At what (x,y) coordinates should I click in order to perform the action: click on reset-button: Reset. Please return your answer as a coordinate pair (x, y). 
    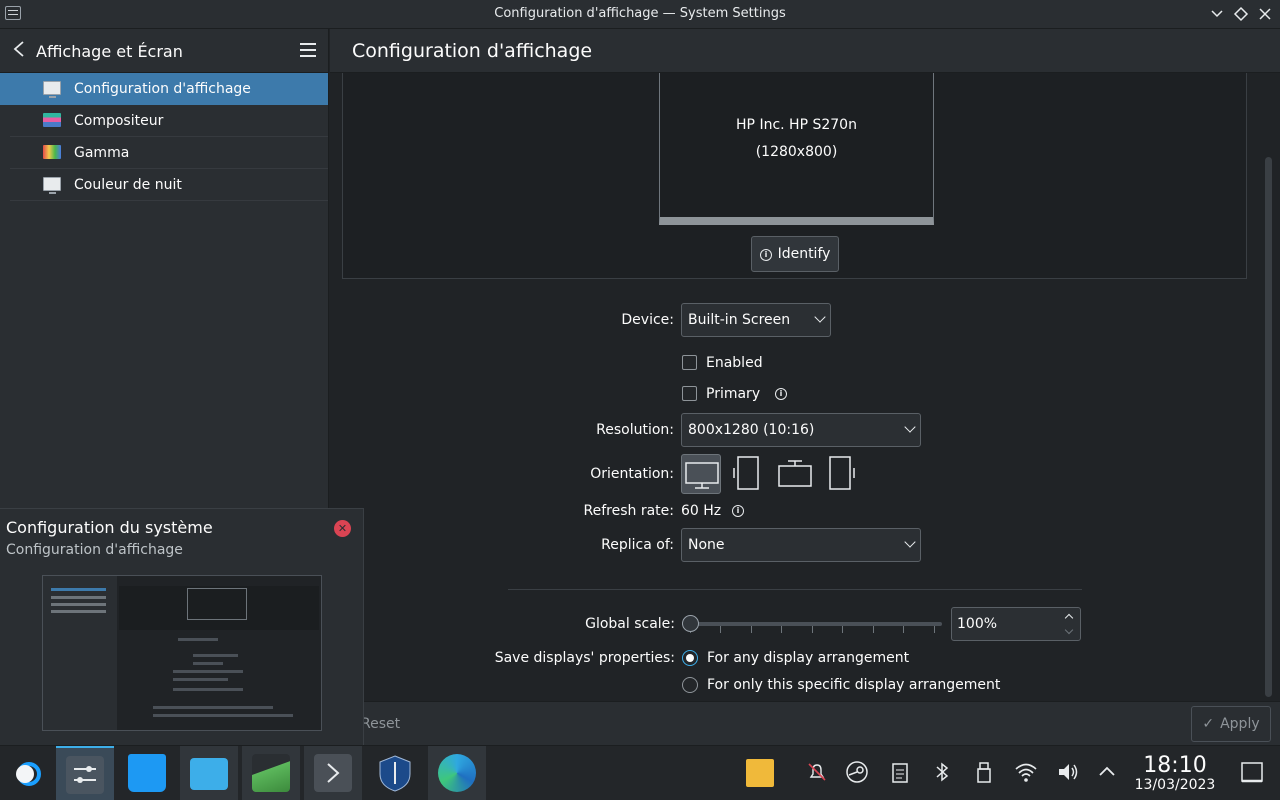
    Looking at the image, I should click on (387, 724).